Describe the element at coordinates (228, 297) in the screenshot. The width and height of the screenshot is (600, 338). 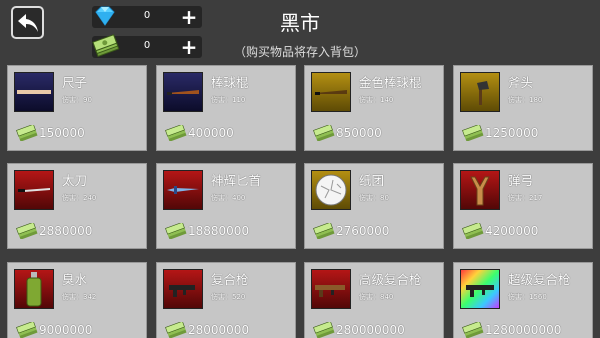
I see `item-damage: 伤害：520` at that location.